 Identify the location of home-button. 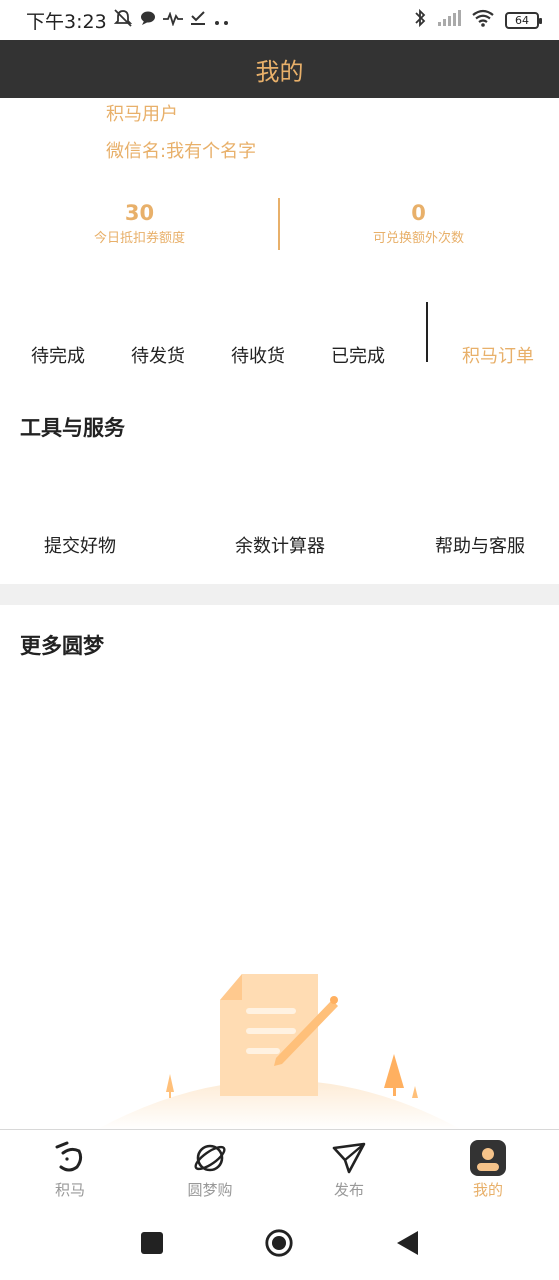
(279, 1243).